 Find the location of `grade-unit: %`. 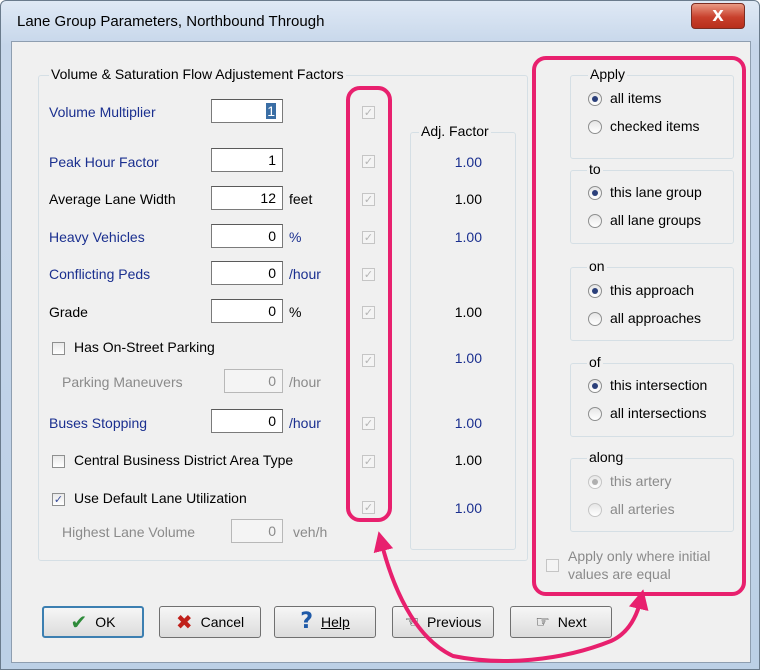

grade-unit: % is located at coordinates (295, 312).